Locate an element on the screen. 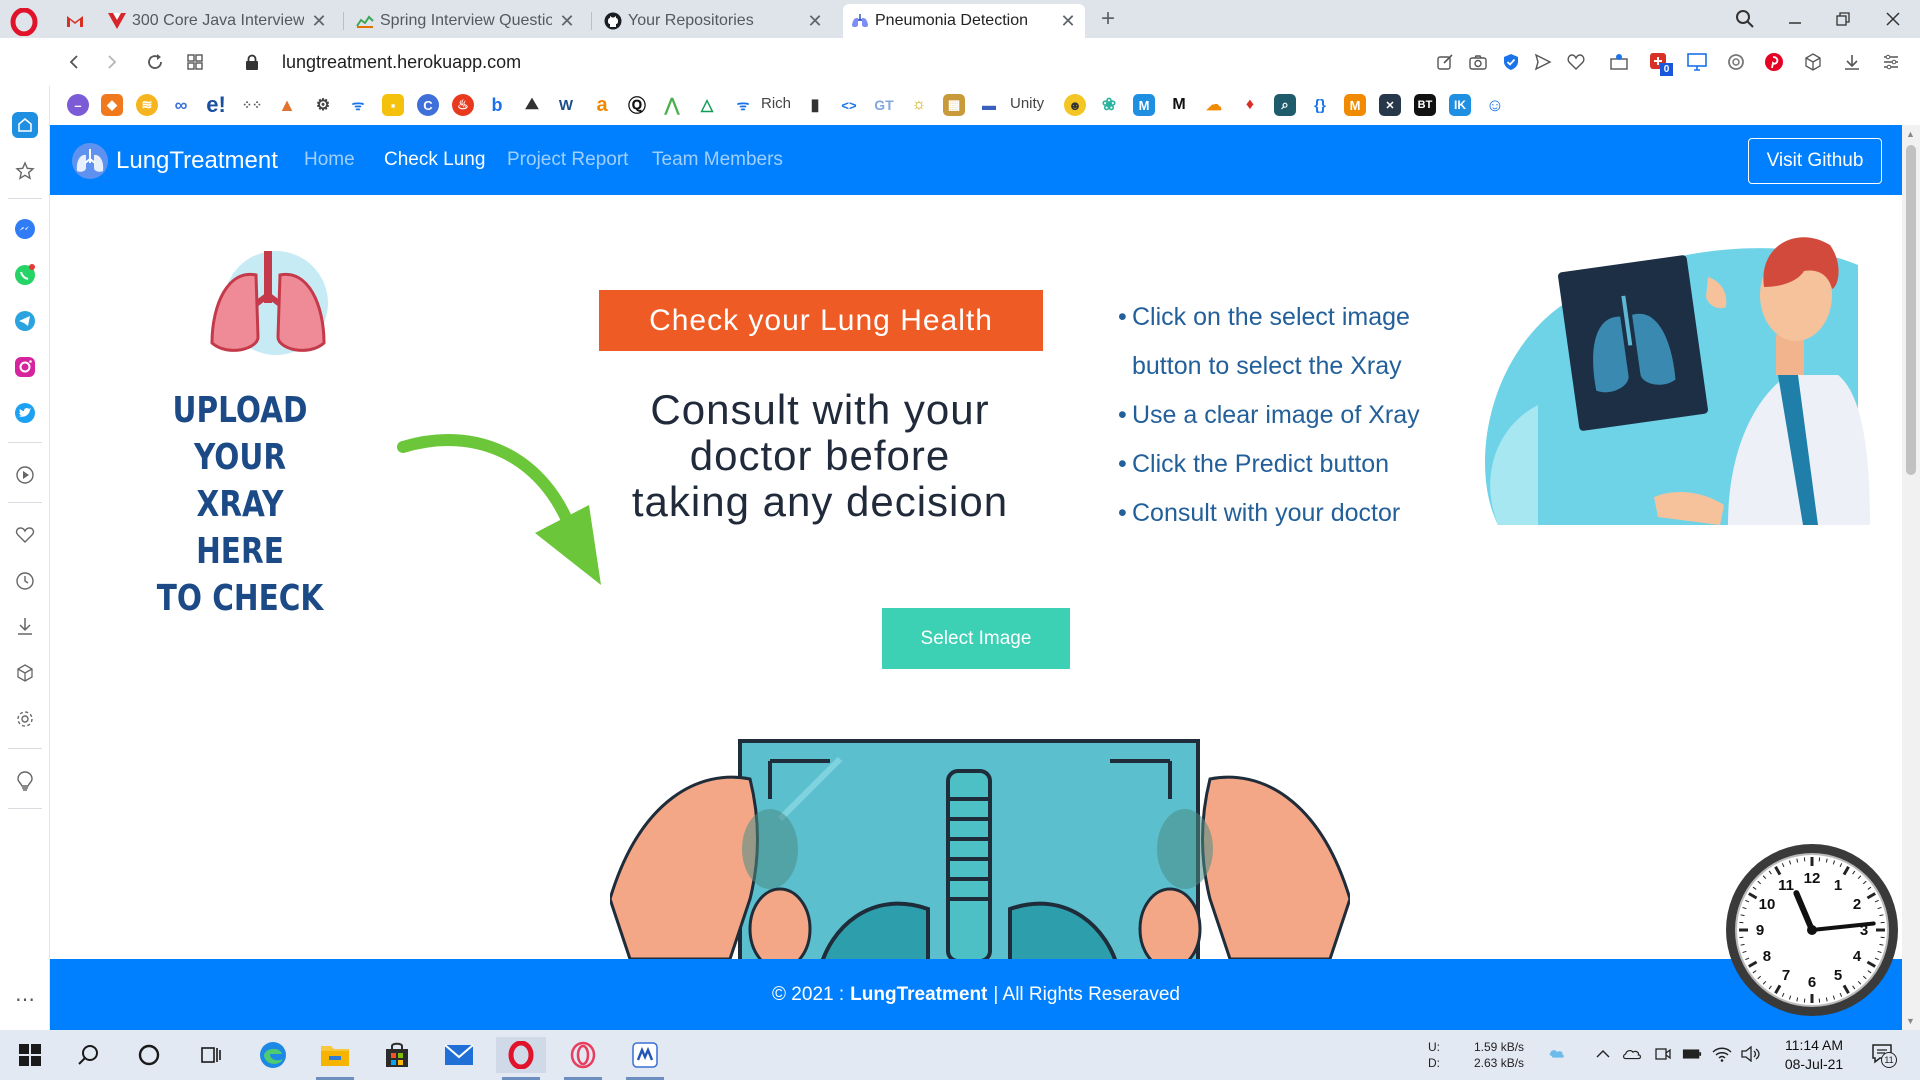 This screenshot has height=1080, width=1920. heart-sidebar-icon is located at coordinates (25, 535).